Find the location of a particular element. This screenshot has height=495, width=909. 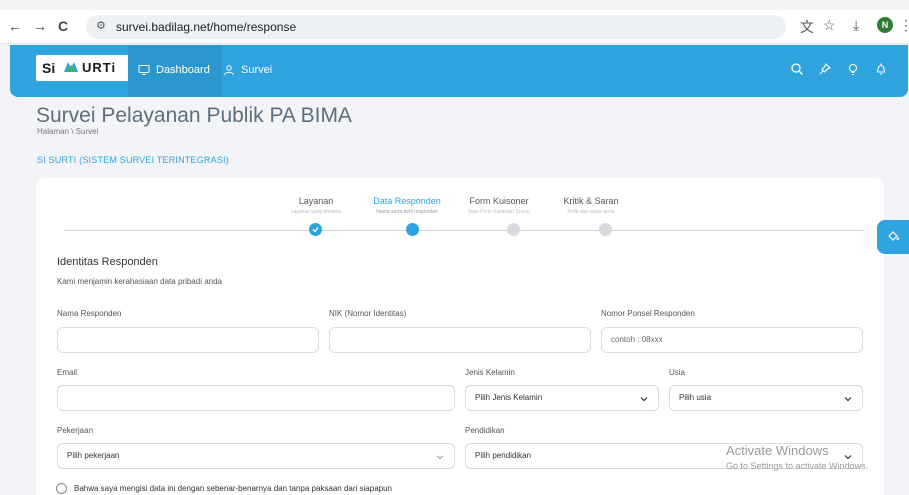

person-icon is located at coordinates (229, 70).